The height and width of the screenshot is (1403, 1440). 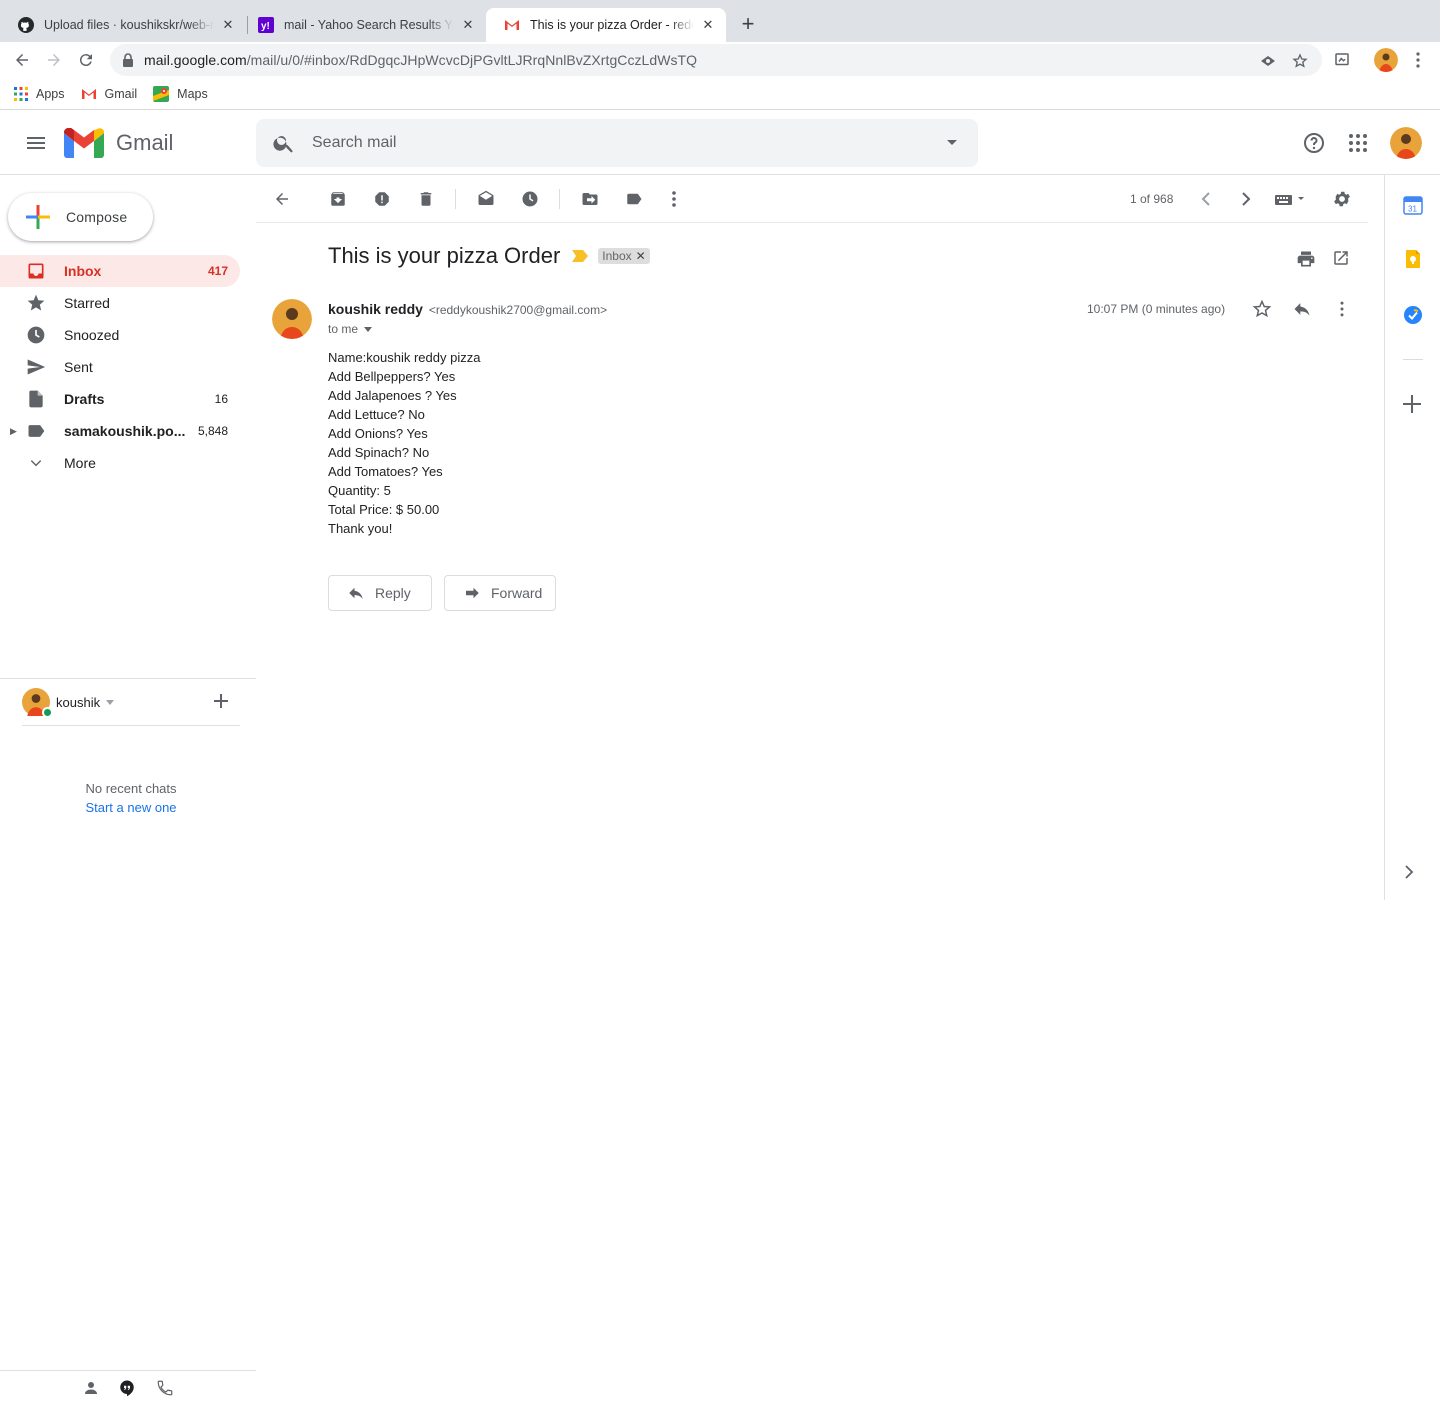 I want to click on bookmark-gmail: Gmail, so click(x=109, y=94).